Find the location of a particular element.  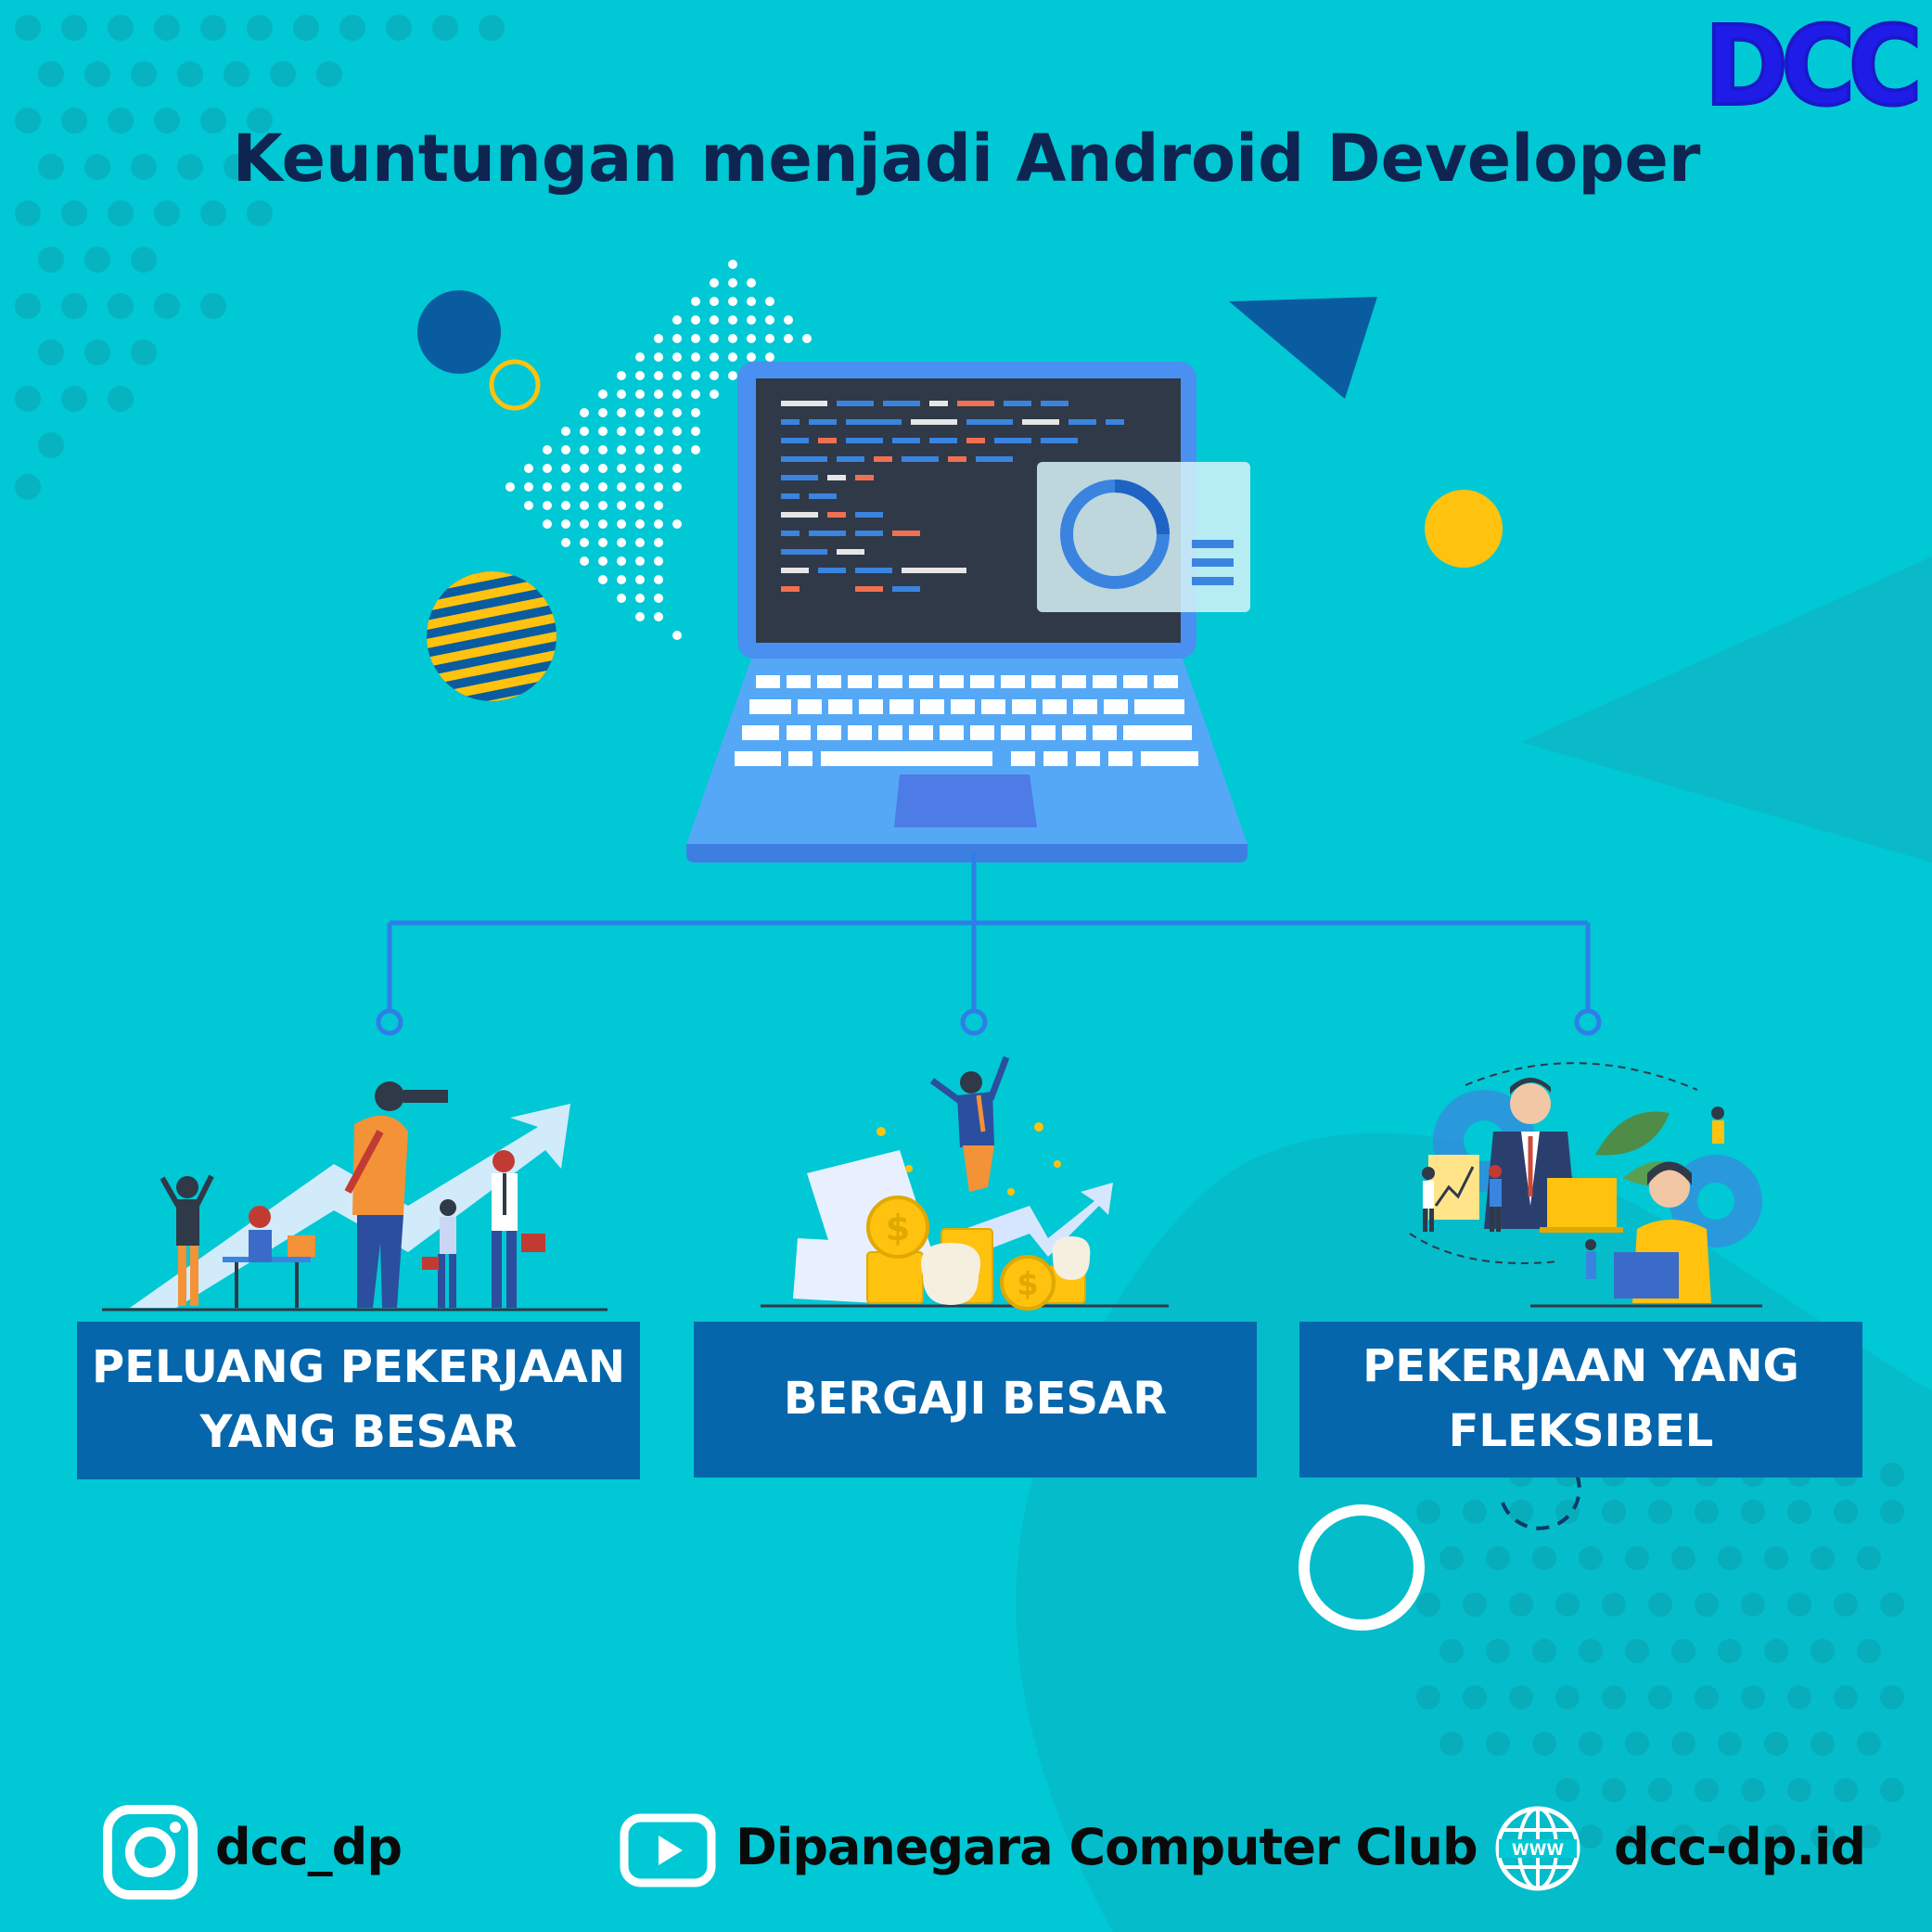

dcc-logo: DCC is located at coordinates (1813, 66).